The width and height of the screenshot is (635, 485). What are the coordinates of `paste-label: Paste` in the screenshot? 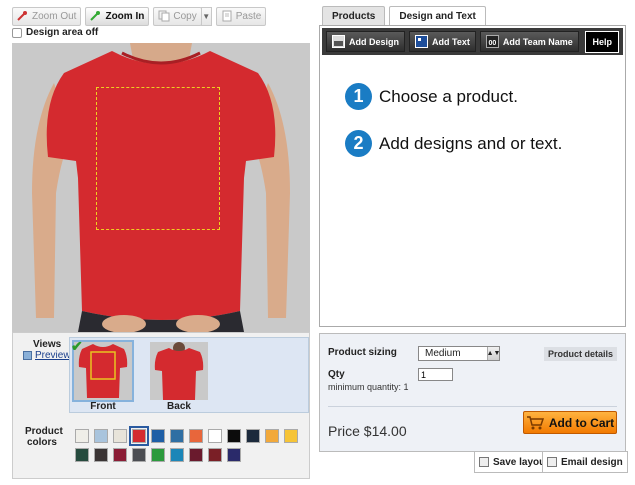 It's located at (248, 16).